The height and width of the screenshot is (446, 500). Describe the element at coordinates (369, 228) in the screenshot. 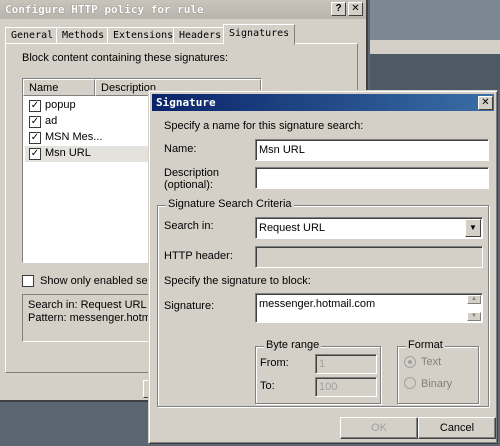

I see `search-in-dropdown: Request URL ▼` at that location.